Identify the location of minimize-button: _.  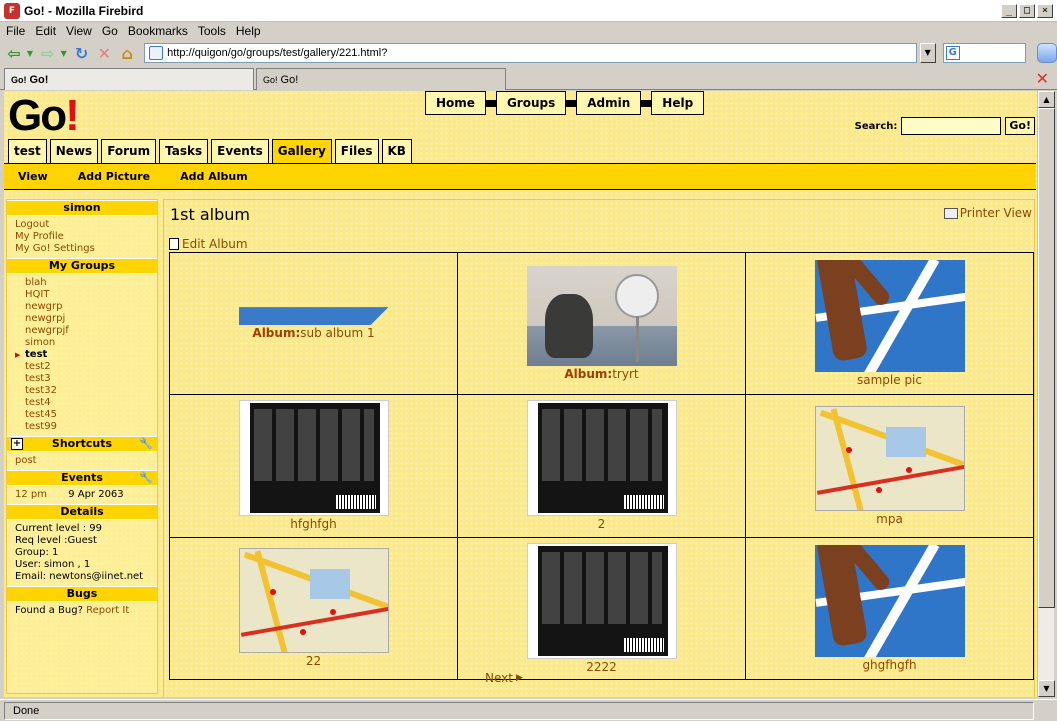
(1009, 10).